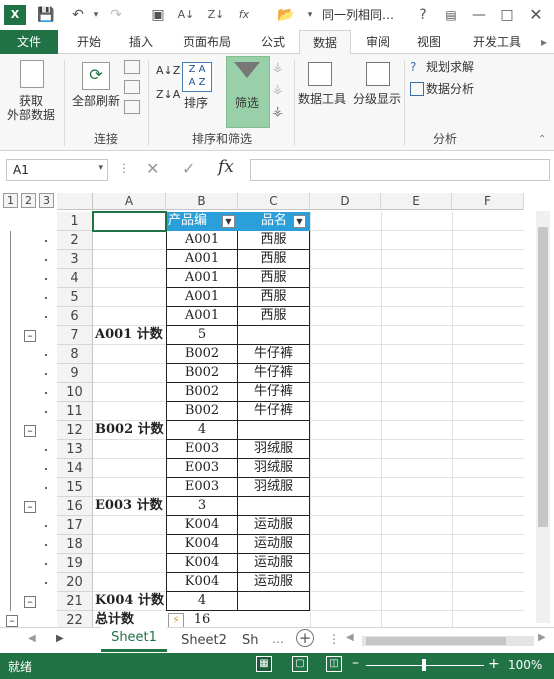 The image size is (554, 679). Describe the element at coordinates (75, 278) in the screenshot. I see `row-header: 4` at that location.